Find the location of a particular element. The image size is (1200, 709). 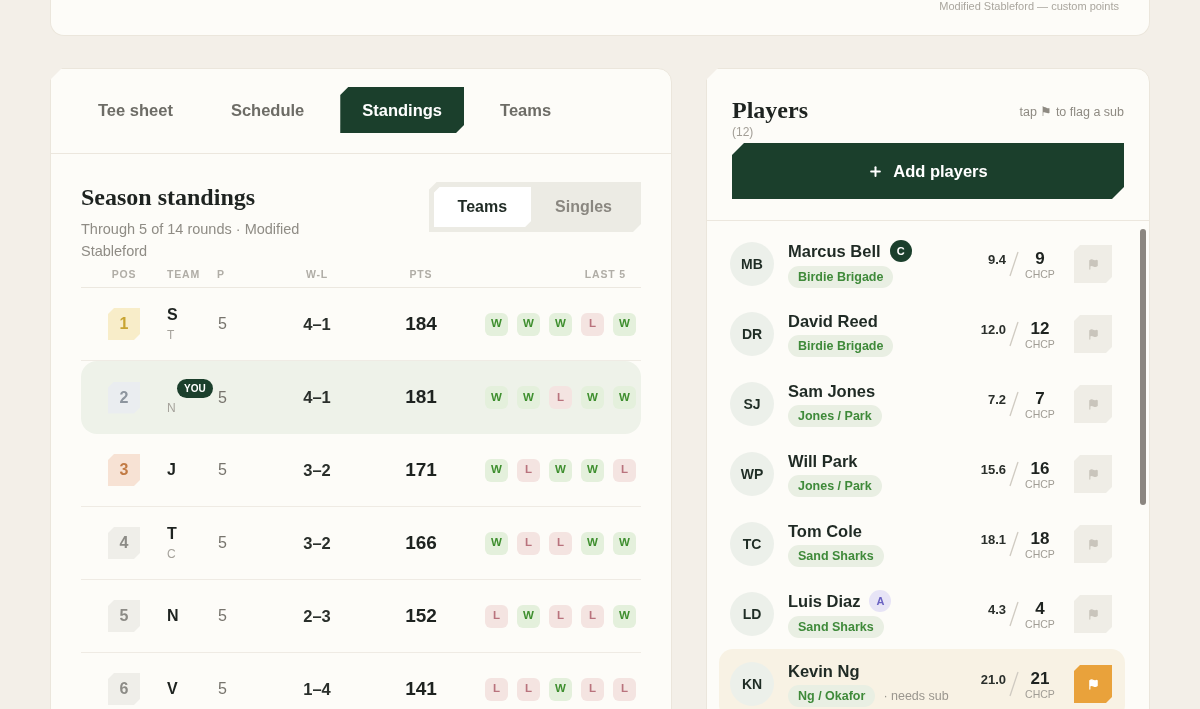

role-badge: C is located at coordinates (900, 251).